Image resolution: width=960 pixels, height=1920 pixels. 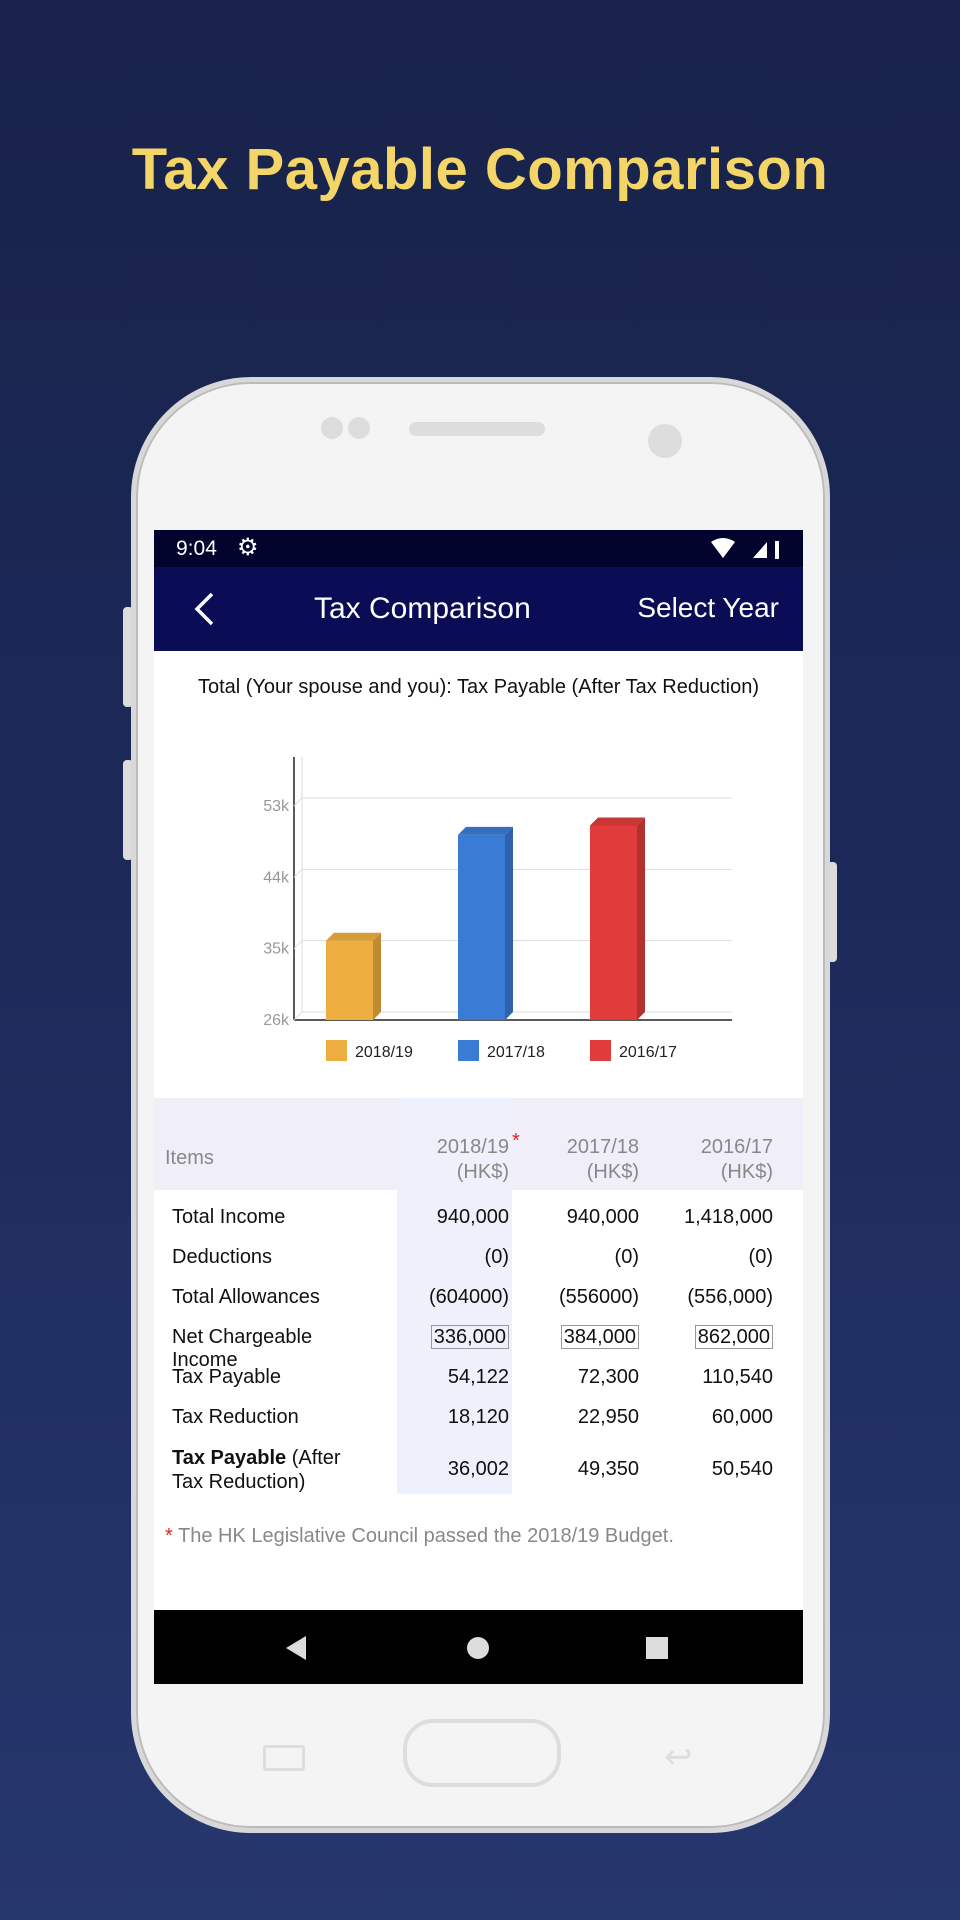 What do you see at coordinates (745, 548) in the screenshot?
I see `status-icons` at bounding box center [745, 548].